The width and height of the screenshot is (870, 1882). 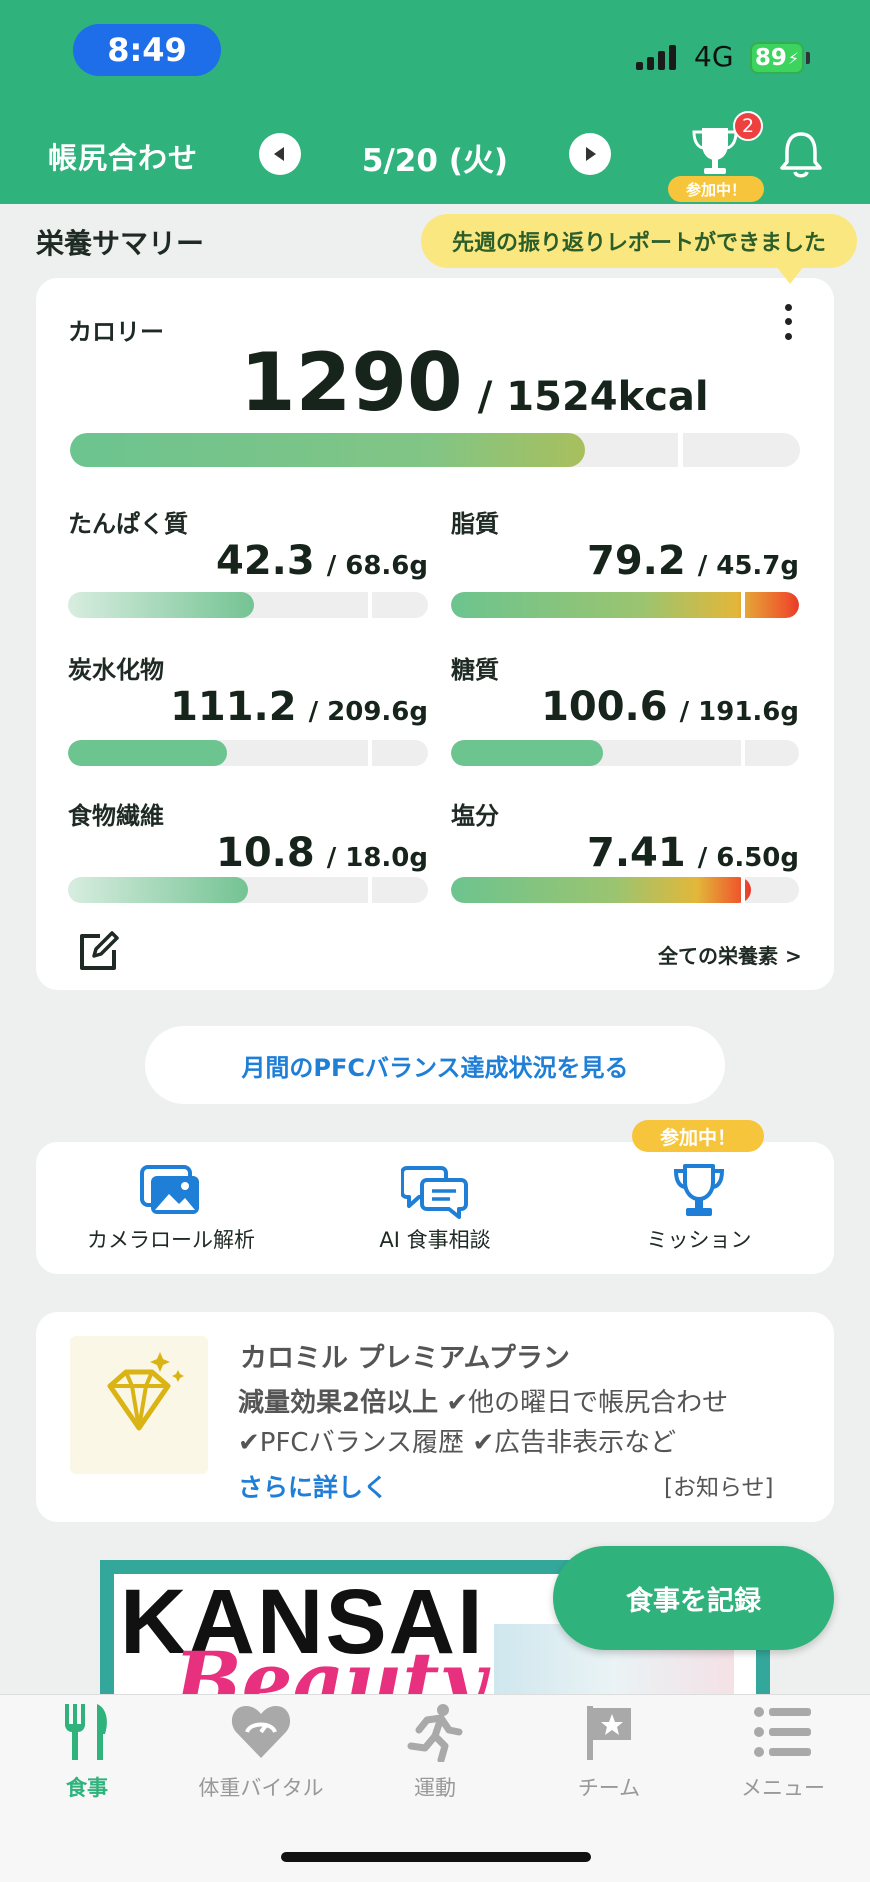 I want to click on fork-knife-icon, so click(x=86, y=1732).